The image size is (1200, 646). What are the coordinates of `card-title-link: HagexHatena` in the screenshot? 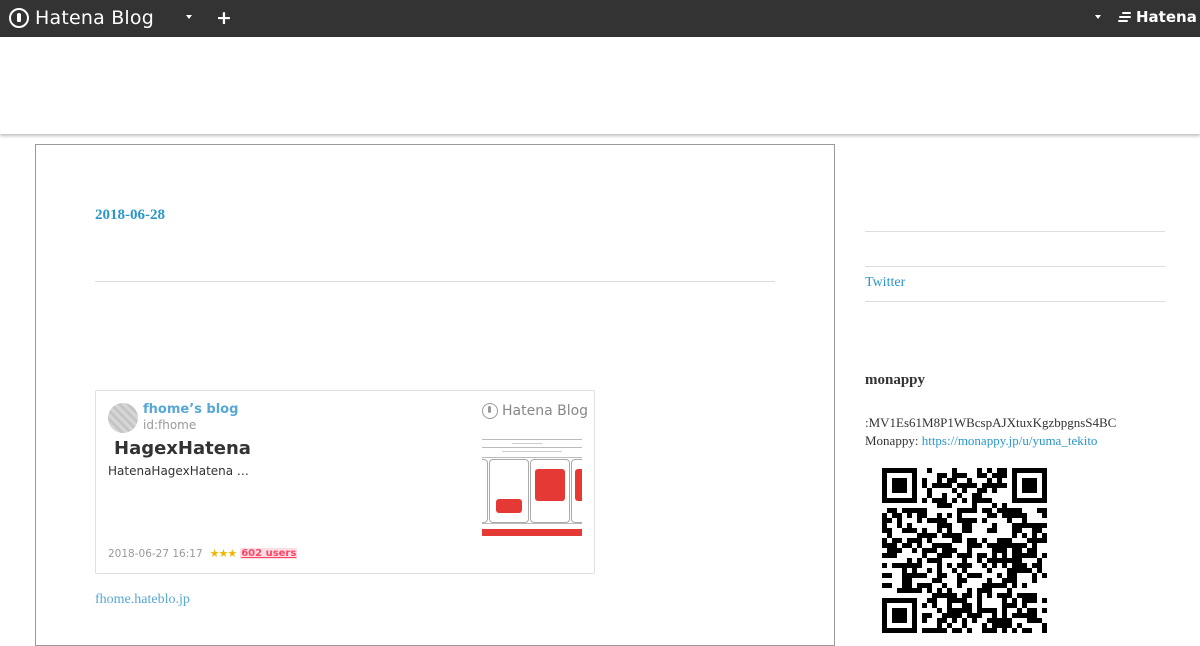 It's located at (182, 448).